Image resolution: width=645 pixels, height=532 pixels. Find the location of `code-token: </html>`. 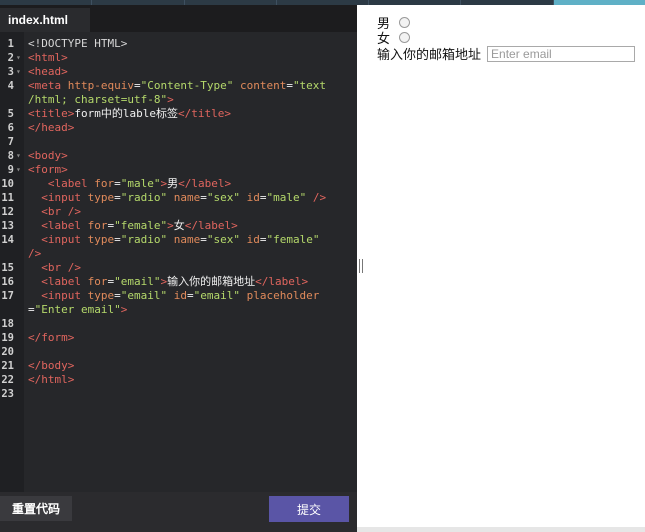

code-token: </html> is located at coordinates (51, 379).